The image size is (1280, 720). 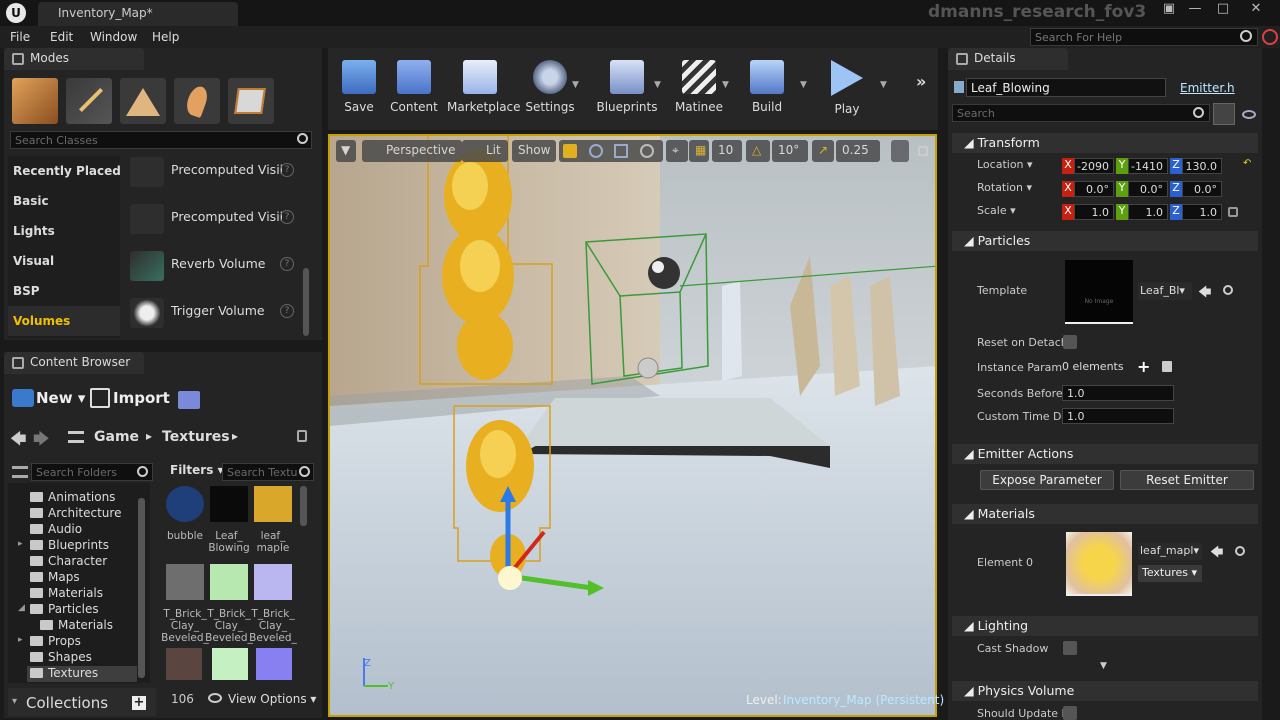 I want to click on reset-emitter-button: Reset Emitter, so click(x=1187, y=480).